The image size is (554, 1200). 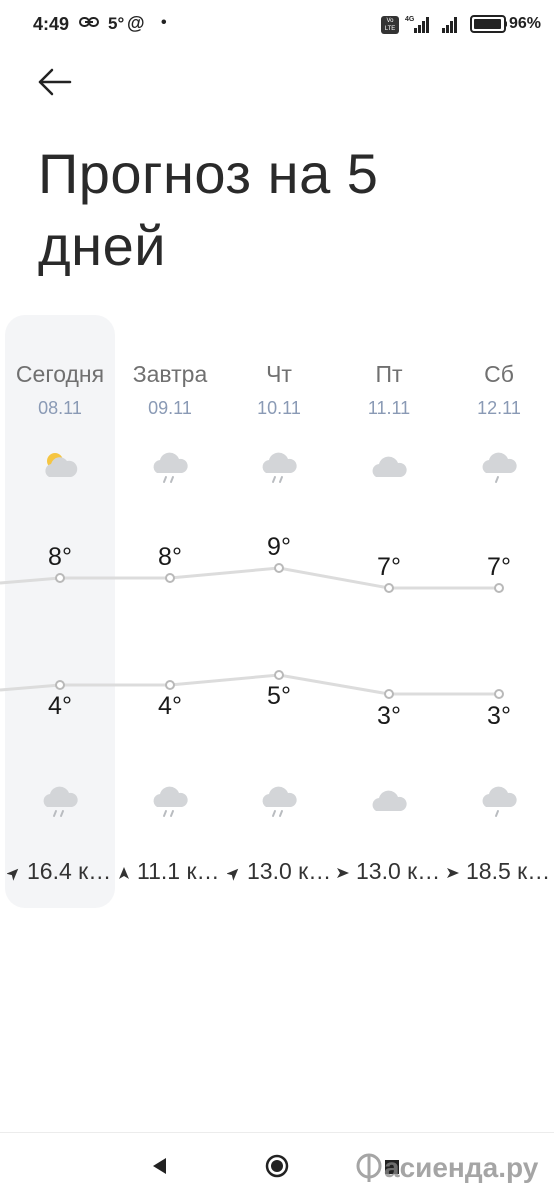 I want to click on day-name: Пт, so click(x=389, y=374).